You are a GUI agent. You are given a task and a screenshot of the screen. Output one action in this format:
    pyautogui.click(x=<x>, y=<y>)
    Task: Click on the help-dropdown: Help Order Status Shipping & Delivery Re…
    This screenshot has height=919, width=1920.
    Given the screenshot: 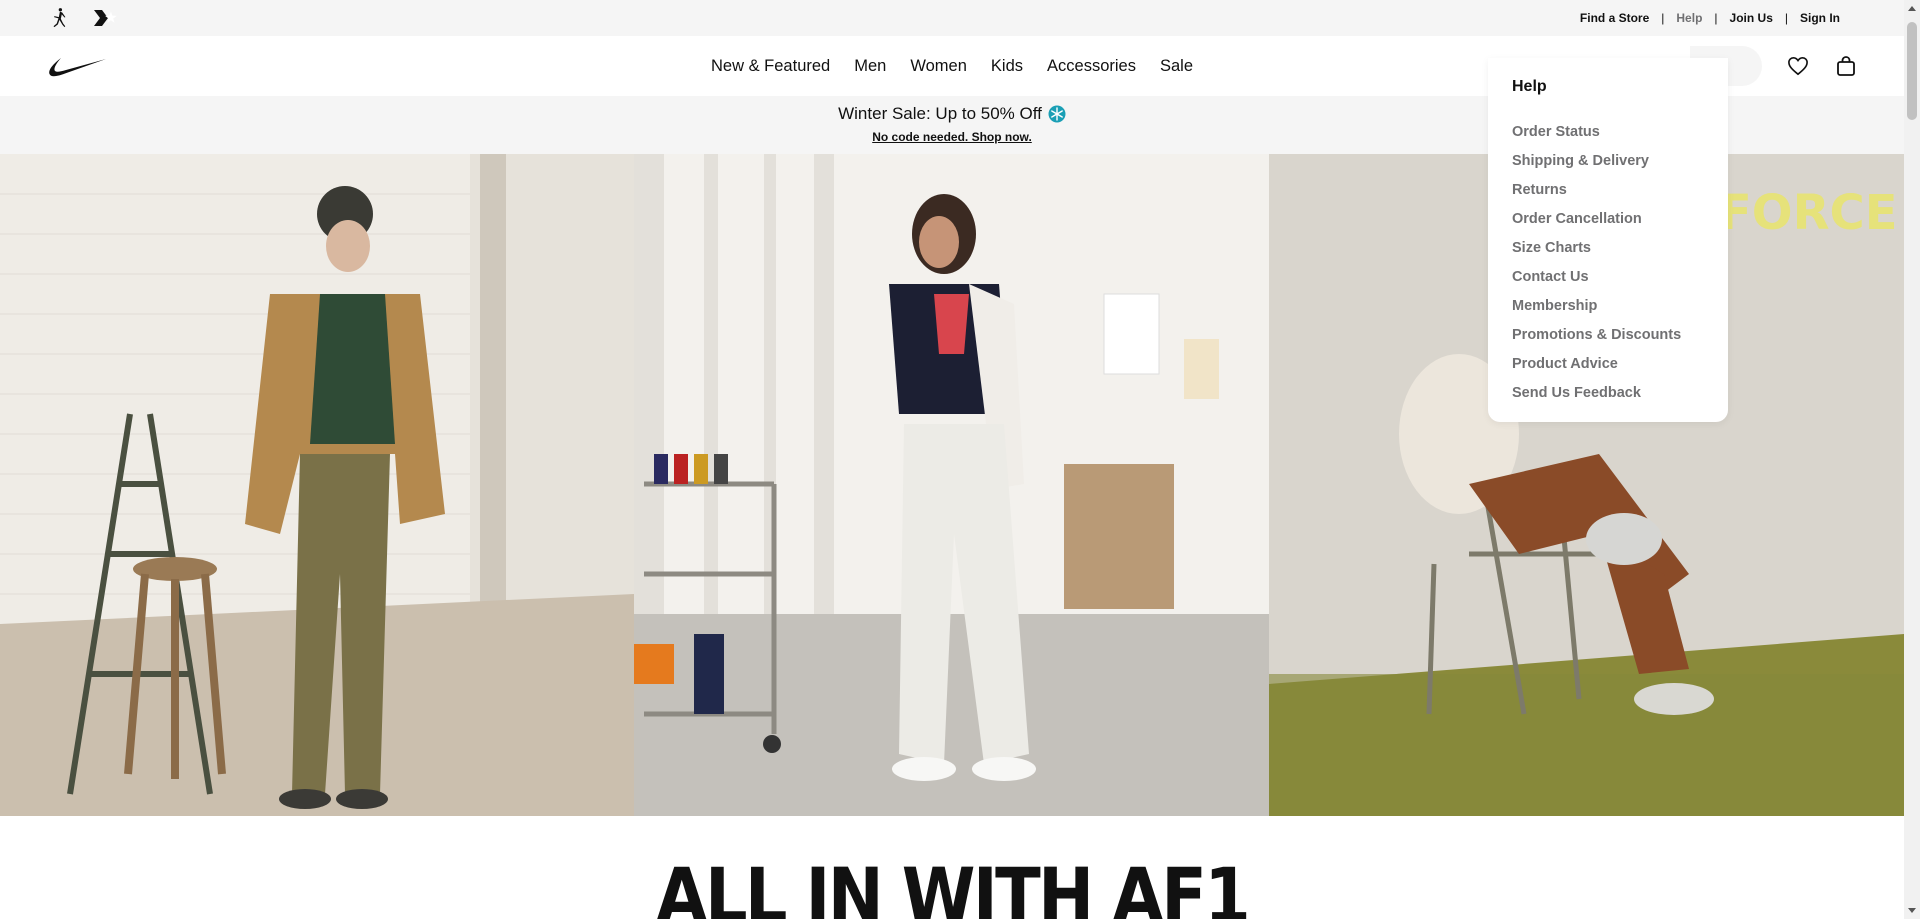 What is the action you would take?
    pyautogui.click(x=1608, y=240)
    